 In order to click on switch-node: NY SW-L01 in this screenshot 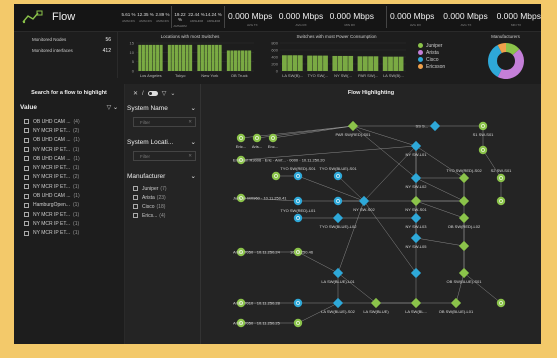, I will do `click(417, 148)`.